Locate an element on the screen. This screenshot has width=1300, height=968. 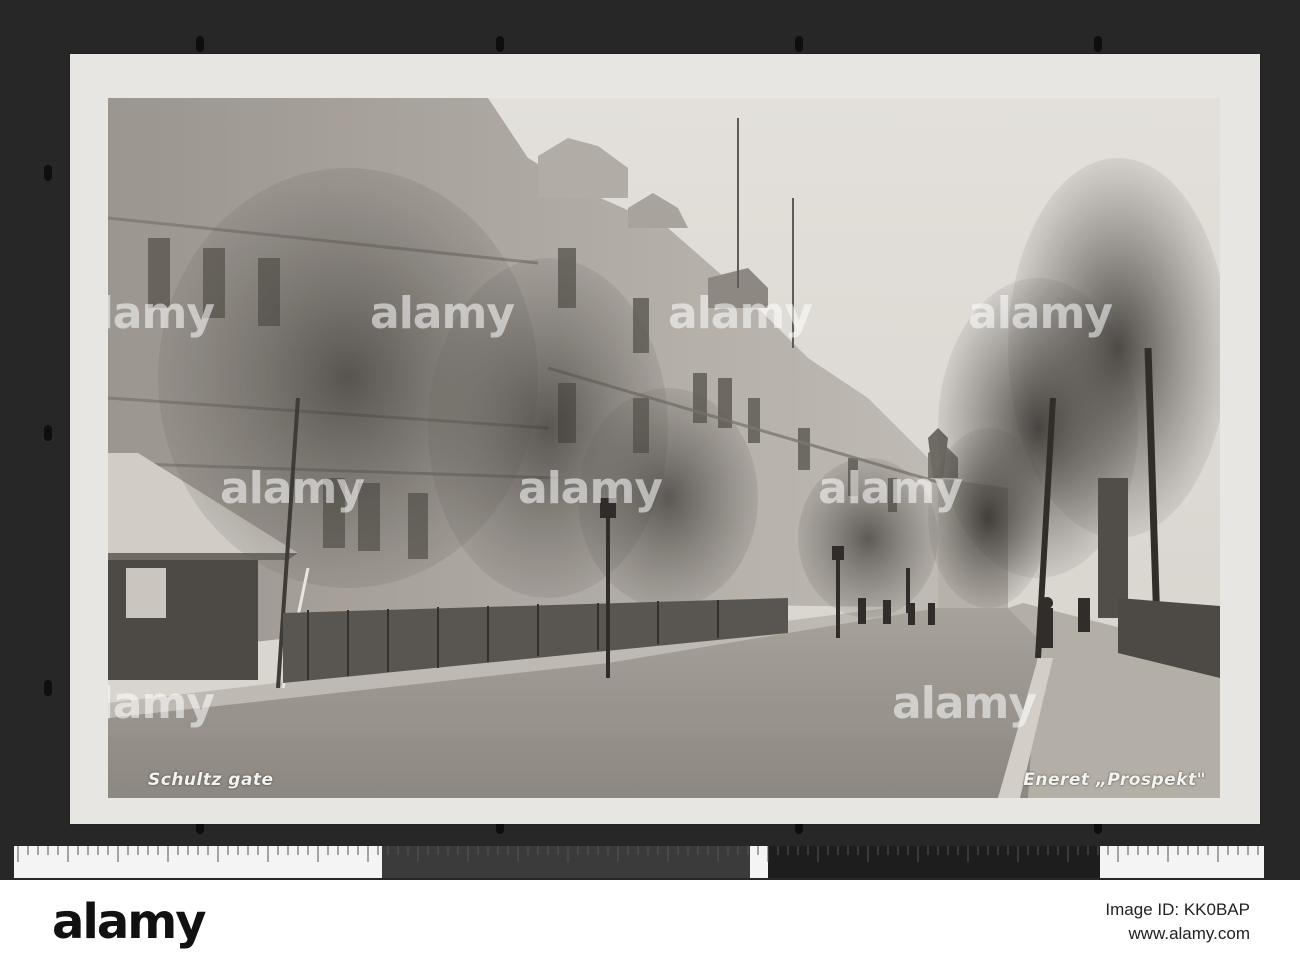
brand-bar: alamy Image ID: KK0BAP www.alamy.com is located at coordinates (650, 924).